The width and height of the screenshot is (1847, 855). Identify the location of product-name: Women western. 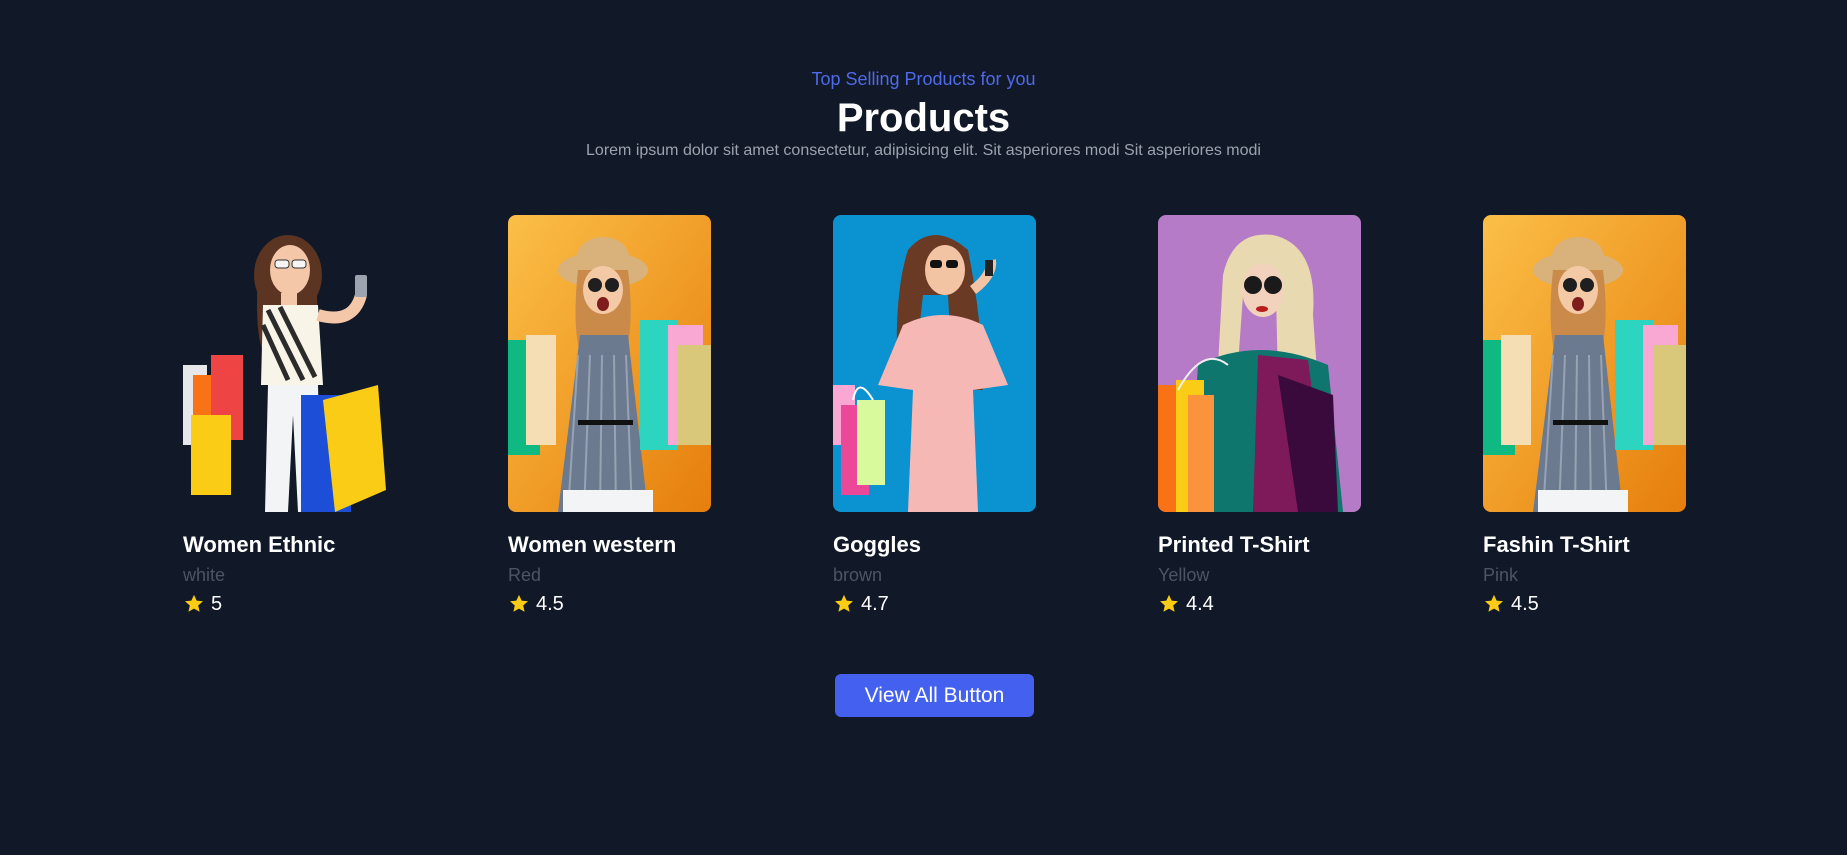
(592, 545).